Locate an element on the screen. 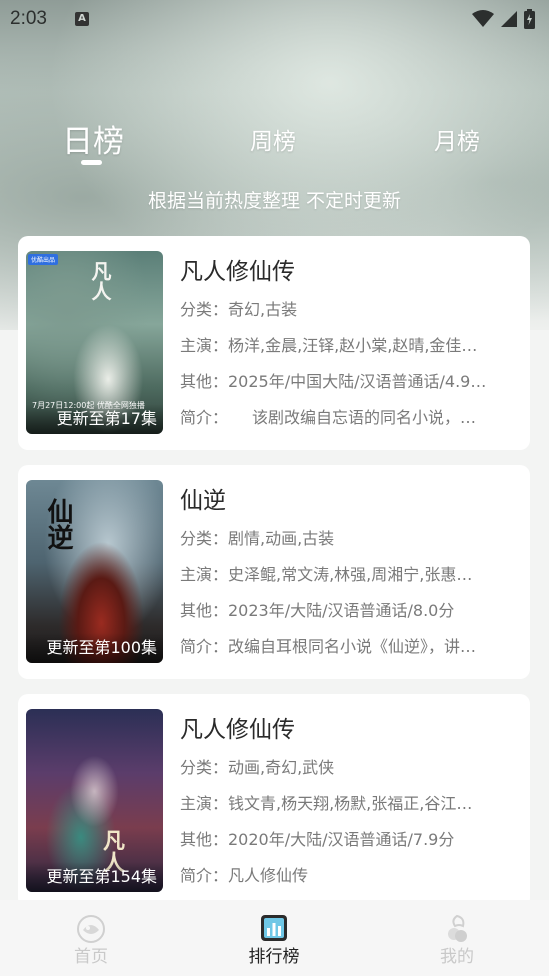 The width and height of the screenshot is (549, 976). card-category: 分类：剧情,动画,古装 is located at coordinates (257, 538).